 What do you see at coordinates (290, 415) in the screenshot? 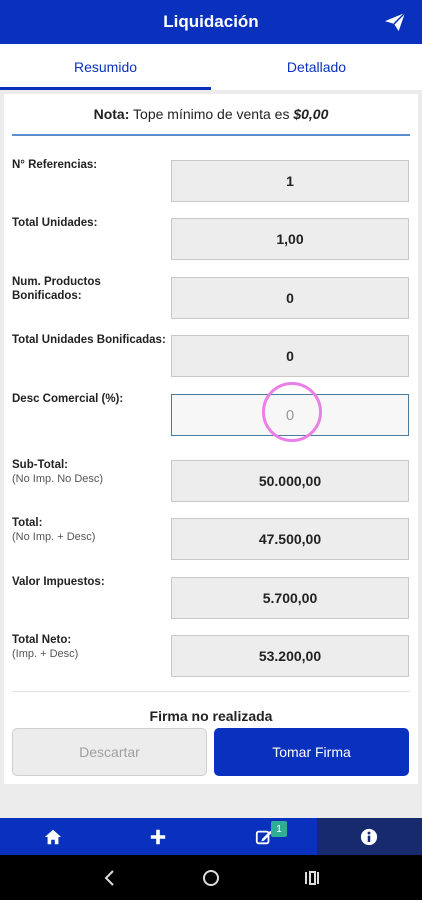
I see `desc-comercial-input: 0` at bounding box center [290, 415].